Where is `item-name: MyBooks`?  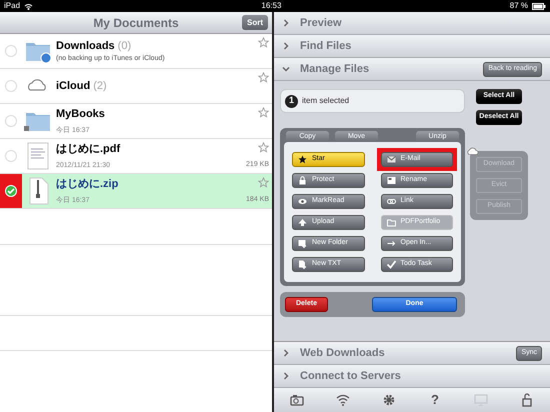 item-name: MyBooks is located at coordinates (80, 114).